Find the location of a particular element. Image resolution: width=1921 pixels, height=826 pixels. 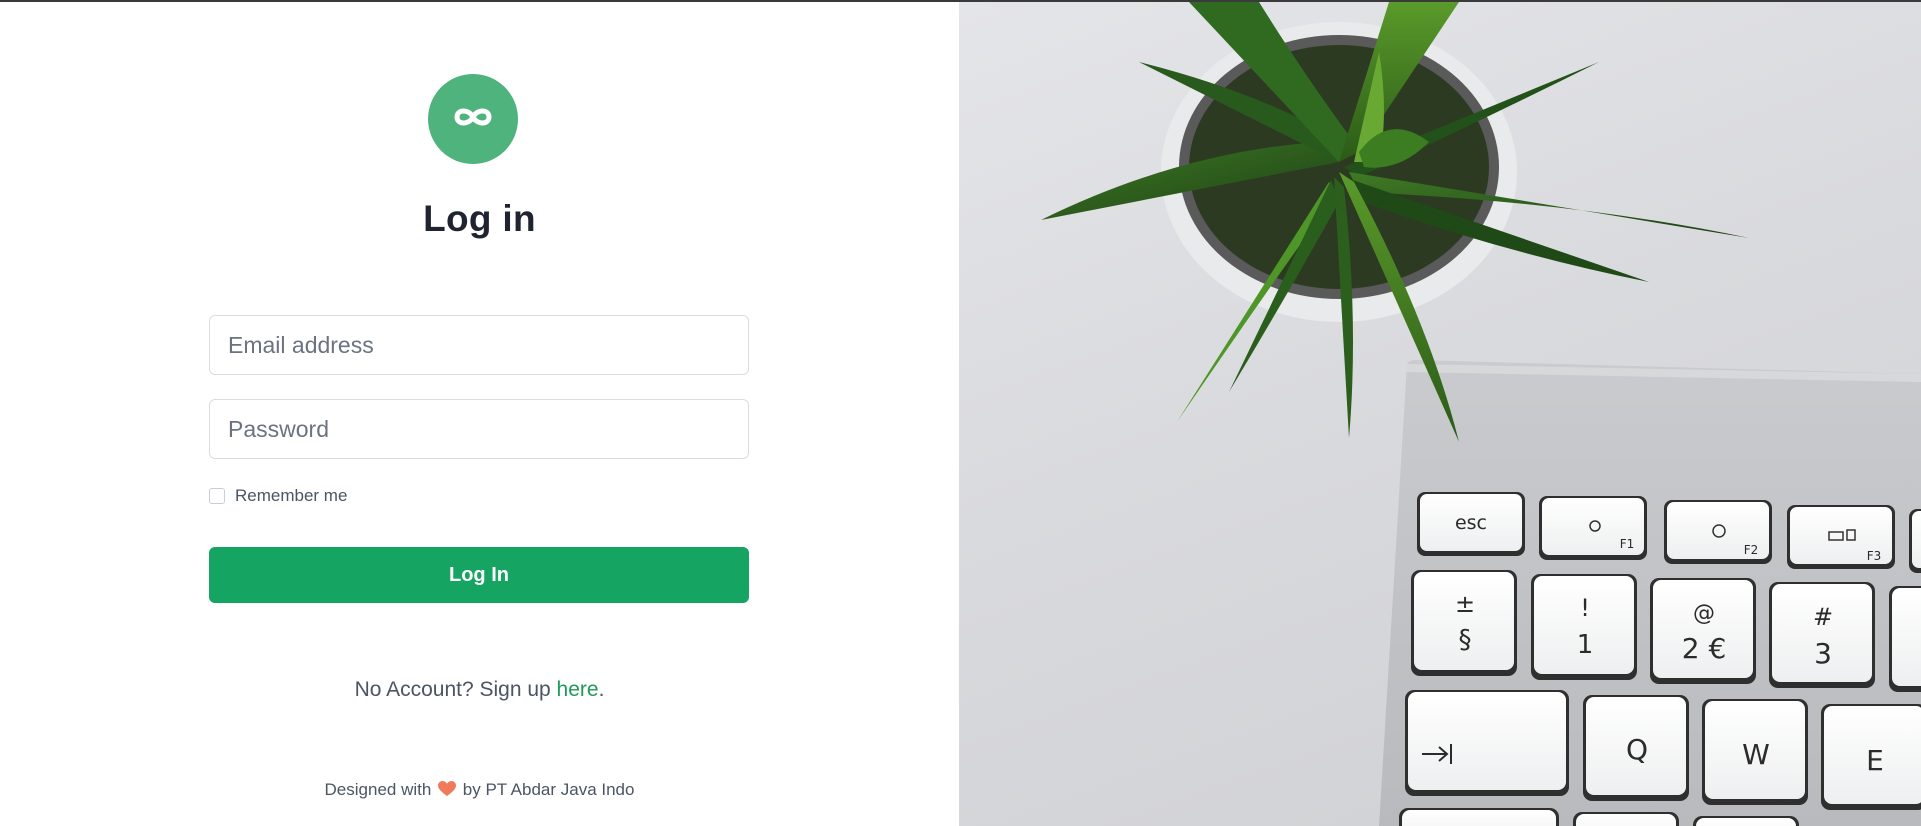

footer-suffix: by PT Abdar Java Indo is located at coordinates (548, 789).